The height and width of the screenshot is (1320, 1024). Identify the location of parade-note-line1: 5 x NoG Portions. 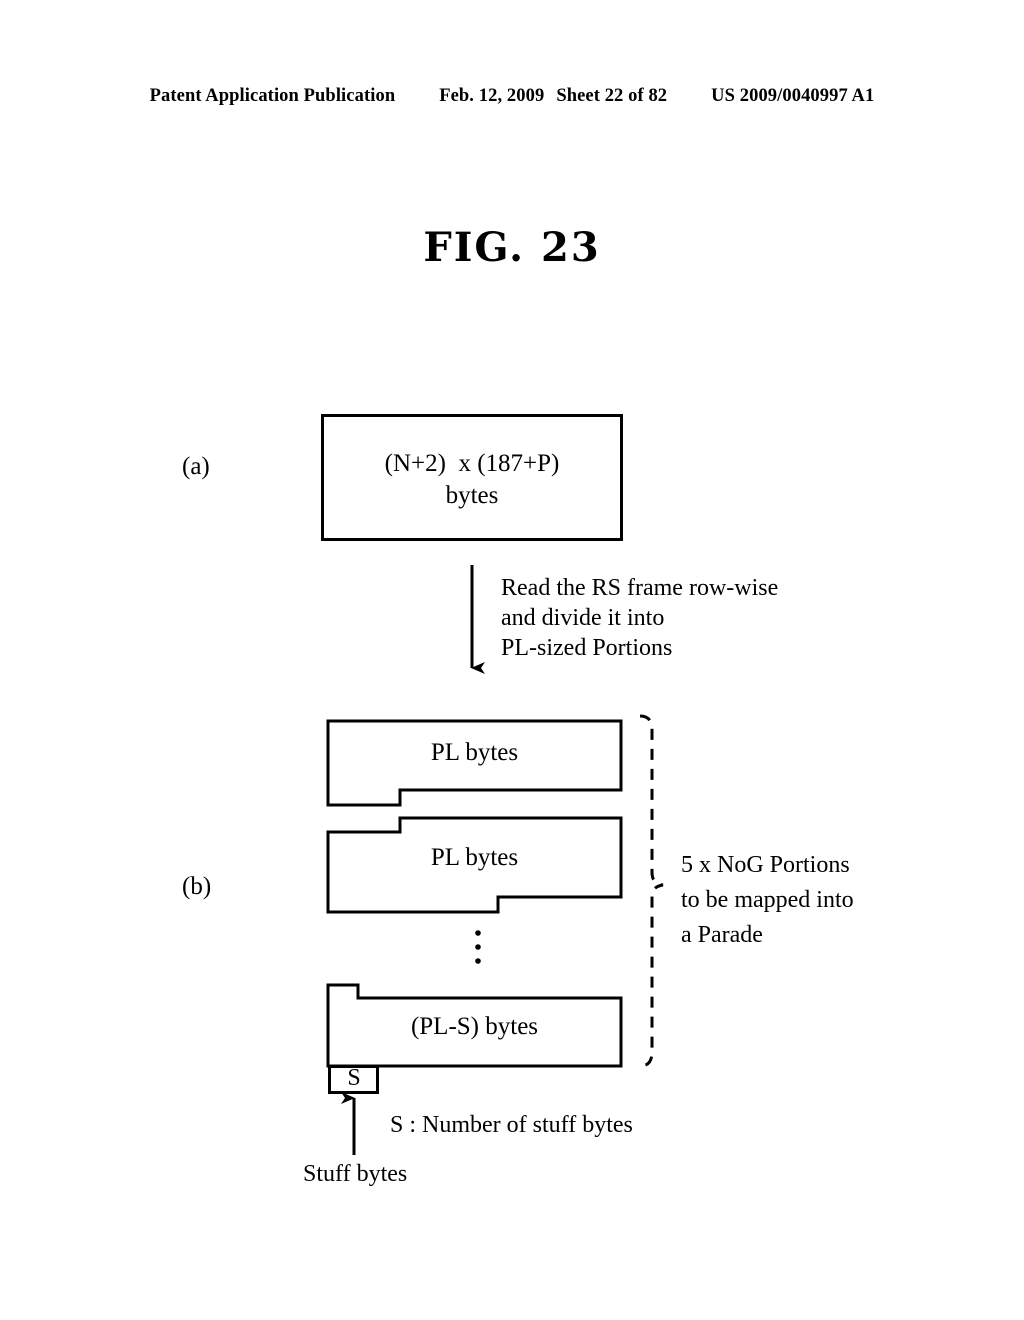
(765, 865).